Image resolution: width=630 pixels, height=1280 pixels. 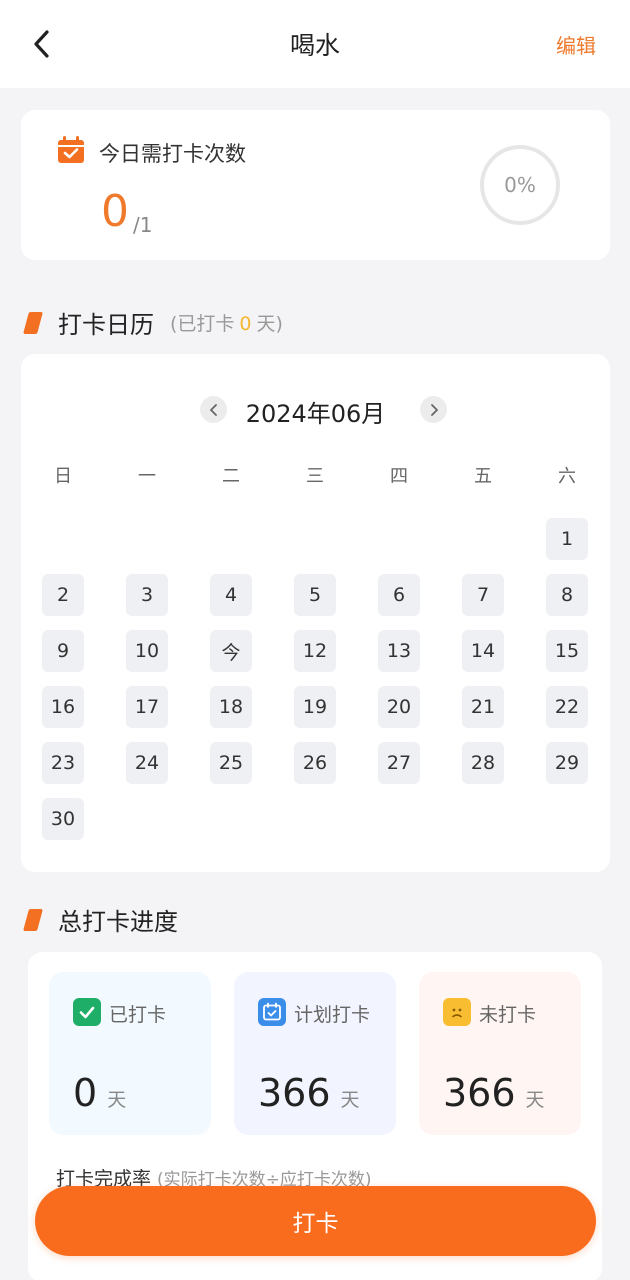 I want to click on calendar-day: 1, so click(x=567, y=539).